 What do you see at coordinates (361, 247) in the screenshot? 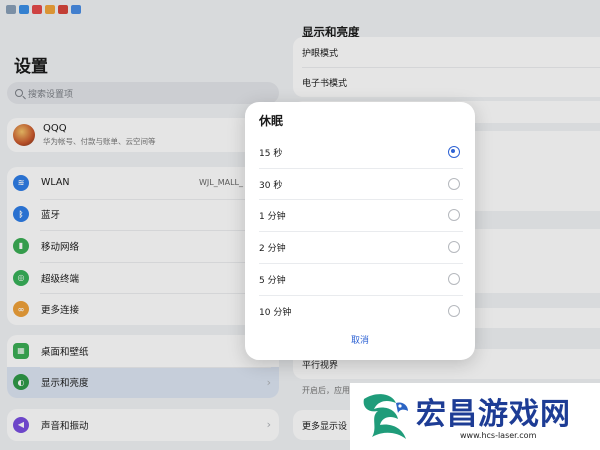
I see `option-2min: 2 分钟` at bounding box center [361, 247].